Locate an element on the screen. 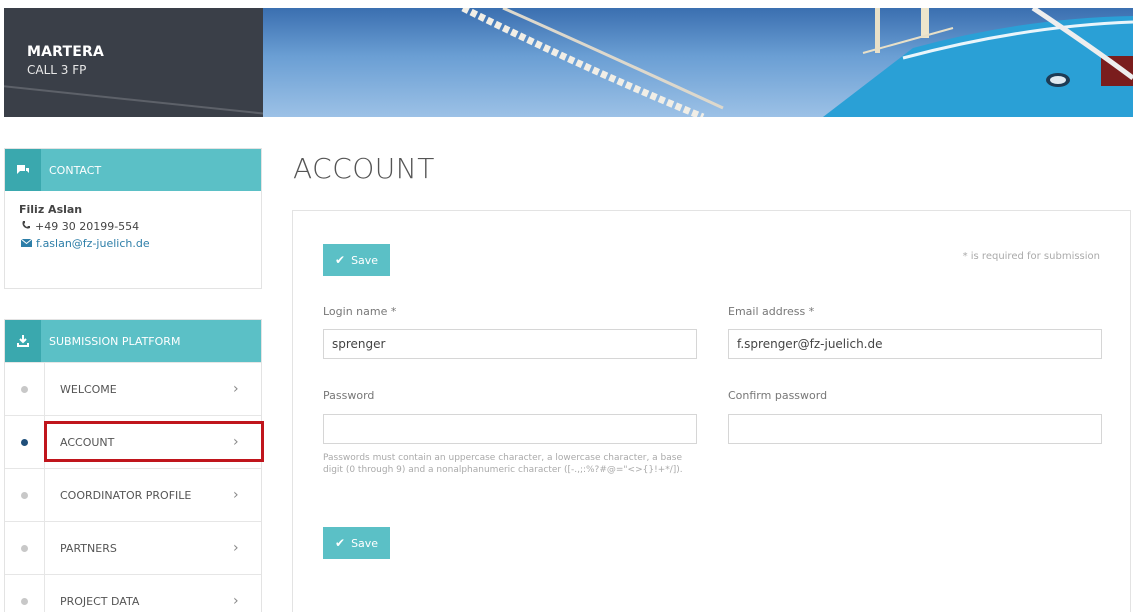  contact-header: CONTACT is located at coordinates (133, 170).